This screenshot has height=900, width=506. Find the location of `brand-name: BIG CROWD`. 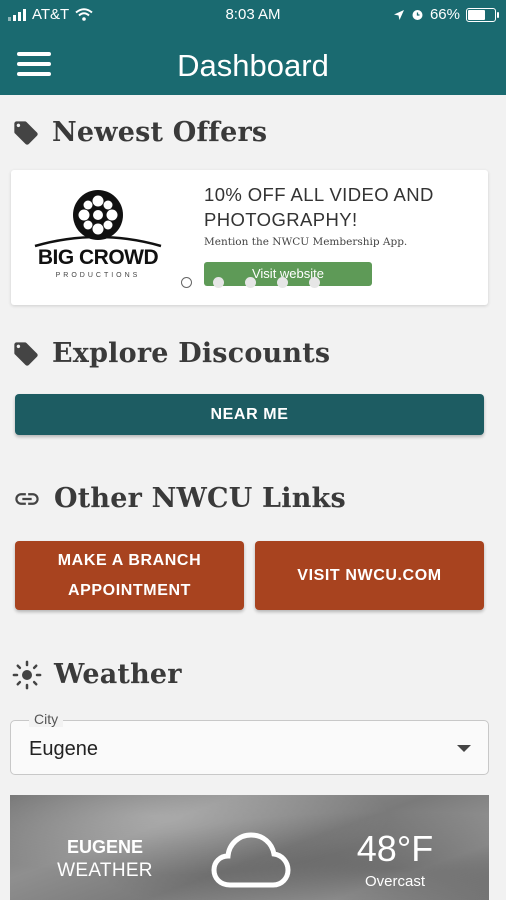

brand-name: BIG CROWD is located at coordinates (98, 257).